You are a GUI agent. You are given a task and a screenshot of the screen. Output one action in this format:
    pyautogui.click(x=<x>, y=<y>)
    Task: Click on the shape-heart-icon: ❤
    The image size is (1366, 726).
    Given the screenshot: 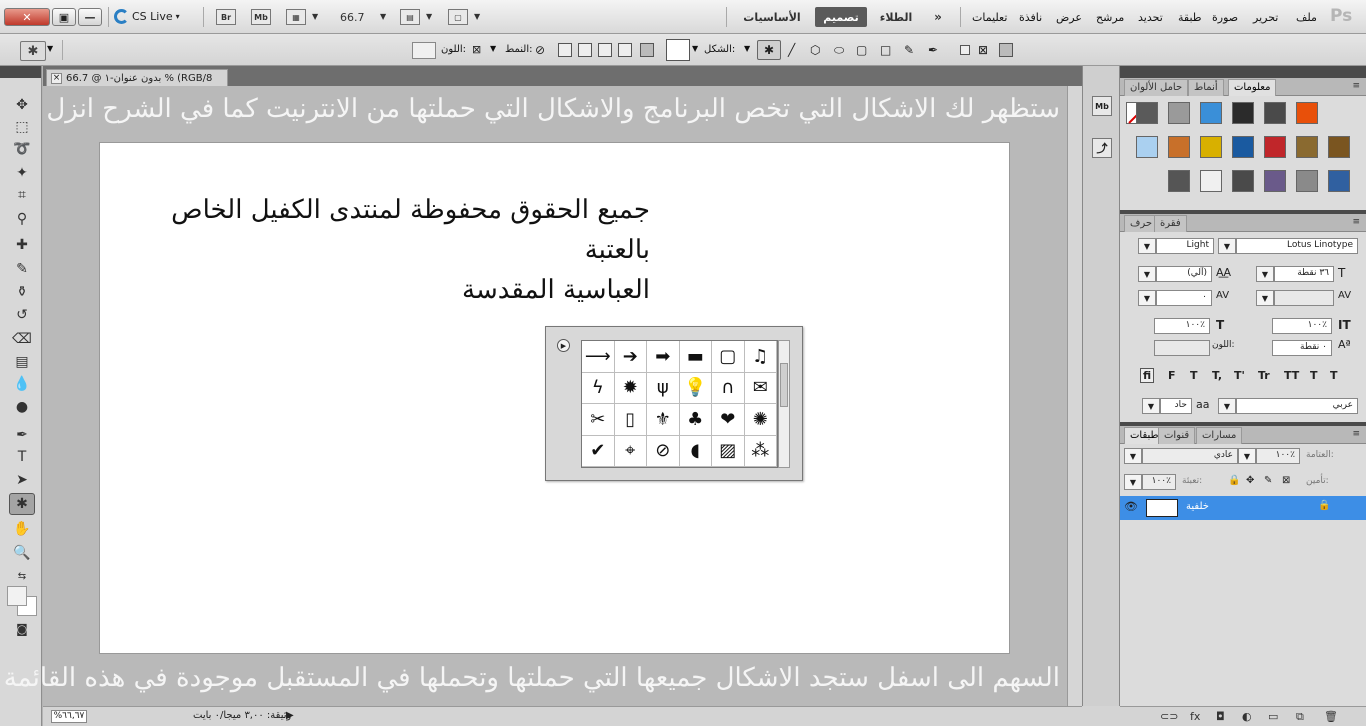 What is the action you would take?
    pyautogui.click(x=728, y=420)
    